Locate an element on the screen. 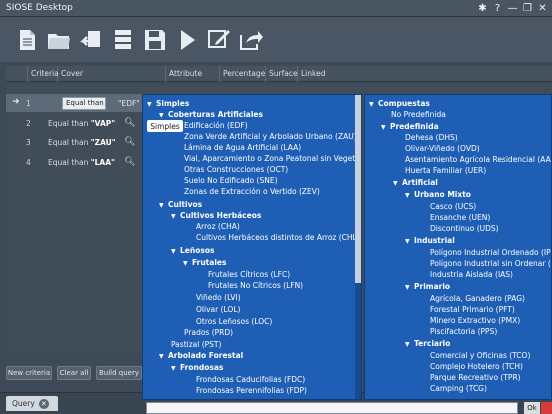  tree-node: Frondosas Caducifolias (FDC) is located at coordinates (250, 380).